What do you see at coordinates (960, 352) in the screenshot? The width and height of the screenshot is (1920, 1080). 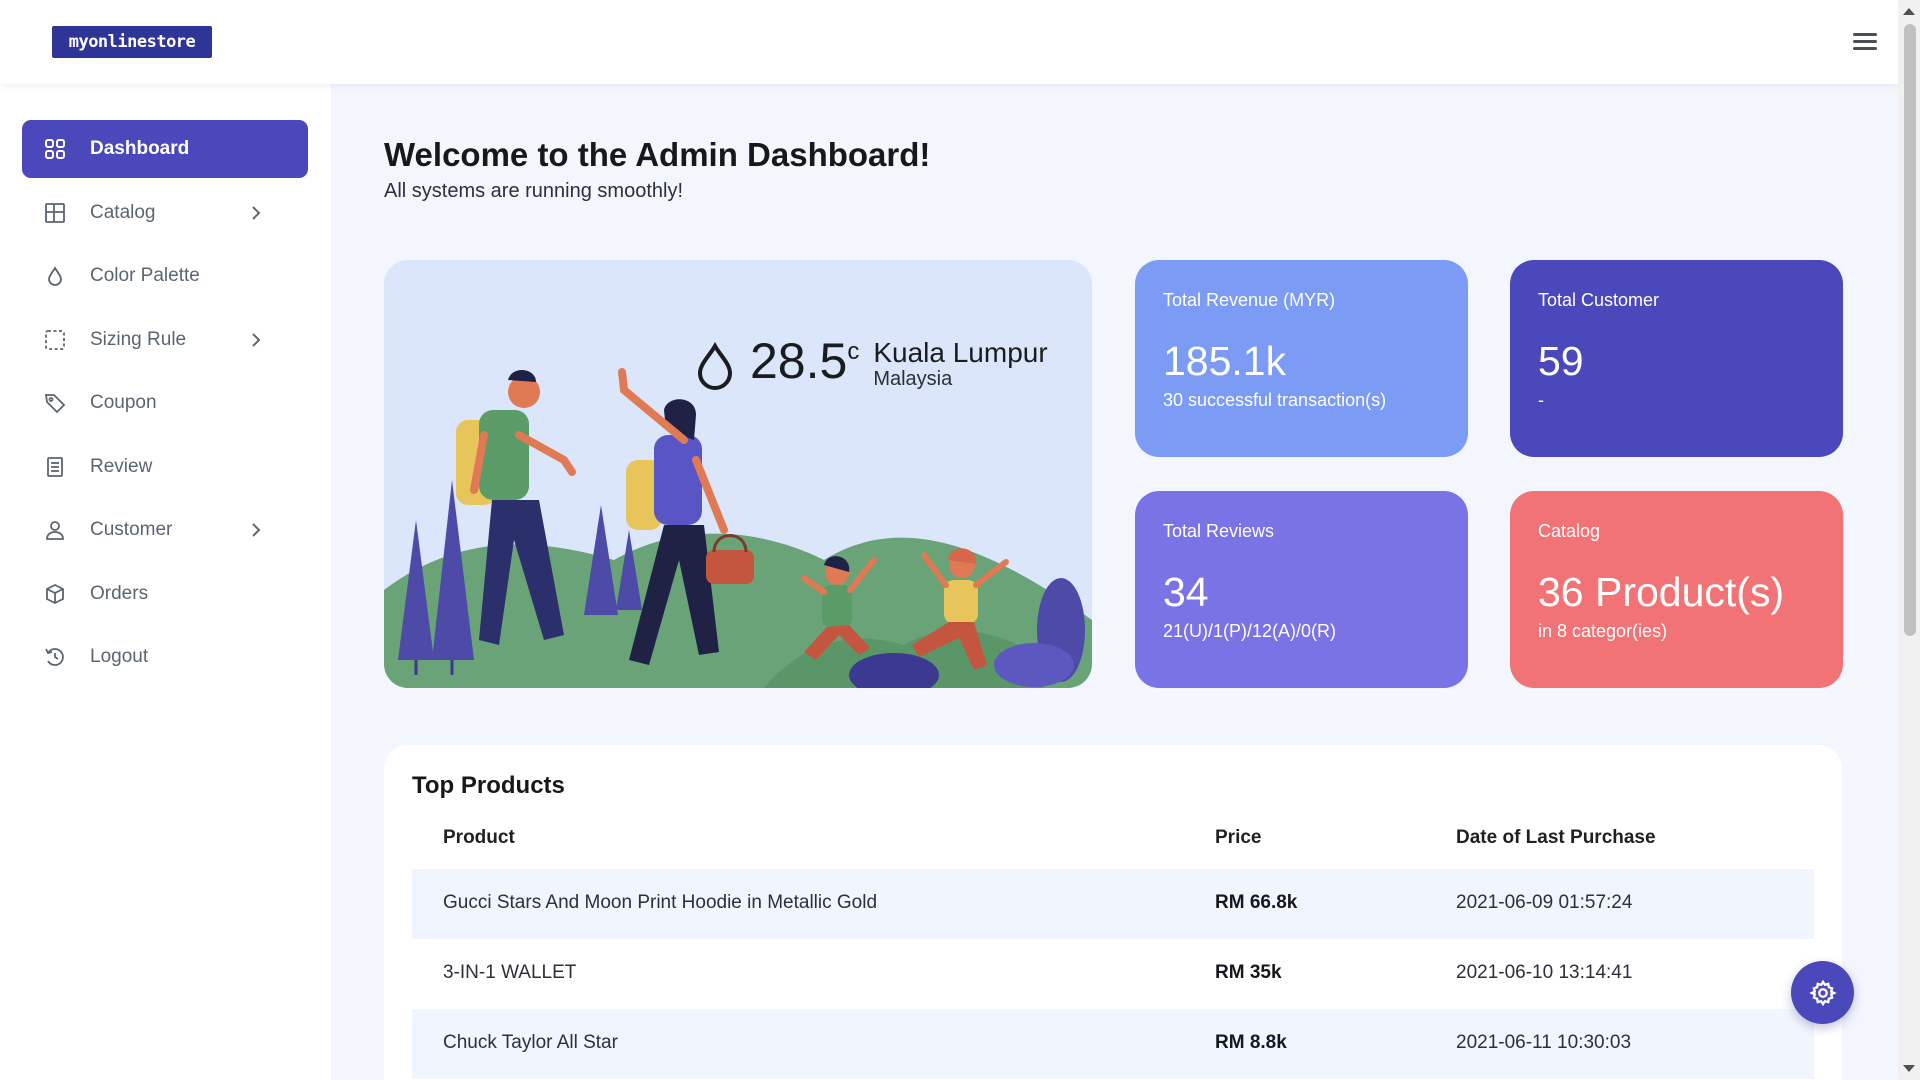 I see `city-name: Kuala Lumpur` at bounding box center [960, 352].